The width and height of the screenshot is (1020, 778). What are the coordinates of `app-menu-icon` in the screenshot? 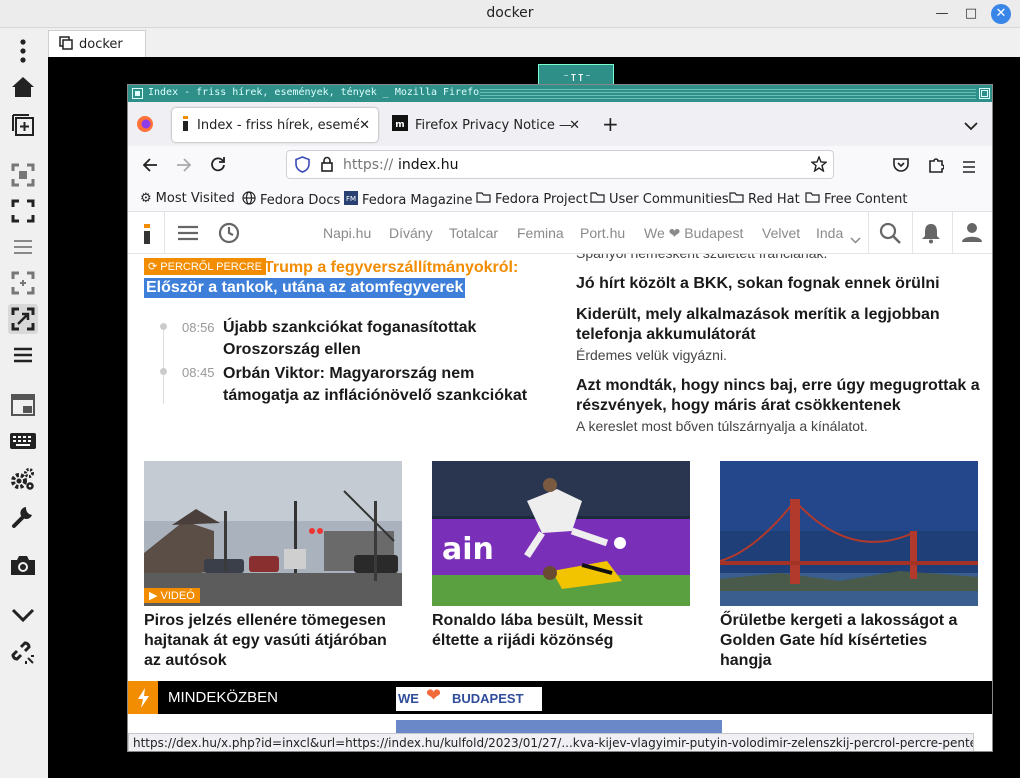 It's located at (969, 167).